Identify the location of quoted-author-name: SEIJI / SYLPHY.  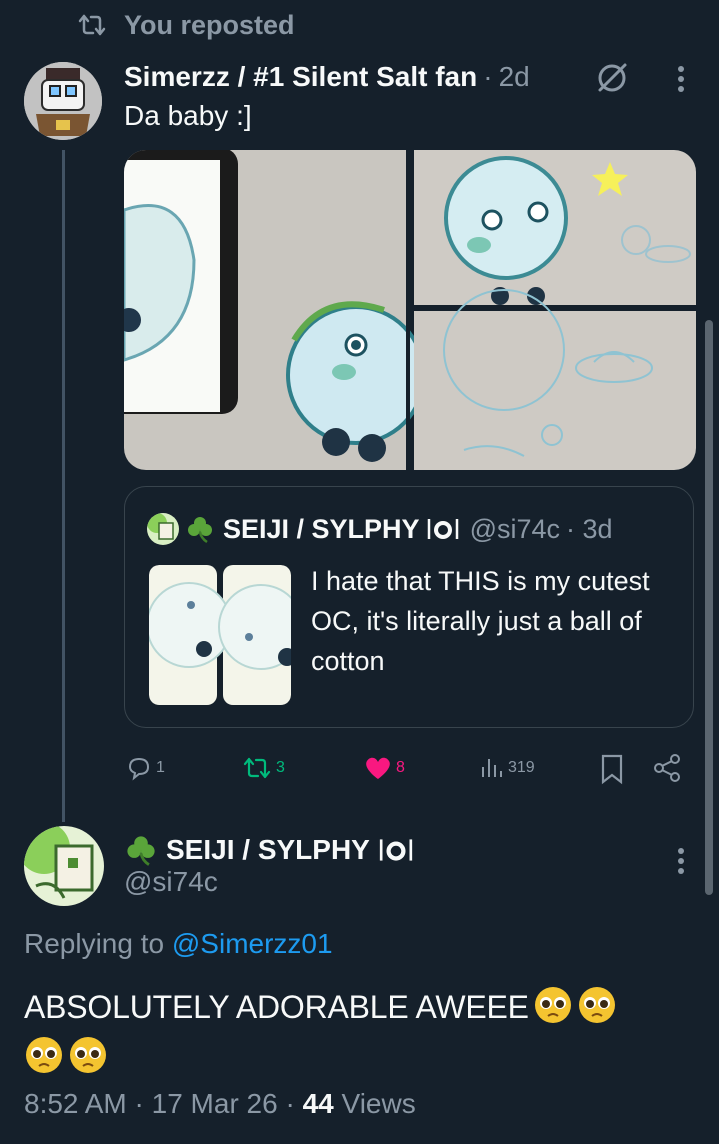
(321, 528).